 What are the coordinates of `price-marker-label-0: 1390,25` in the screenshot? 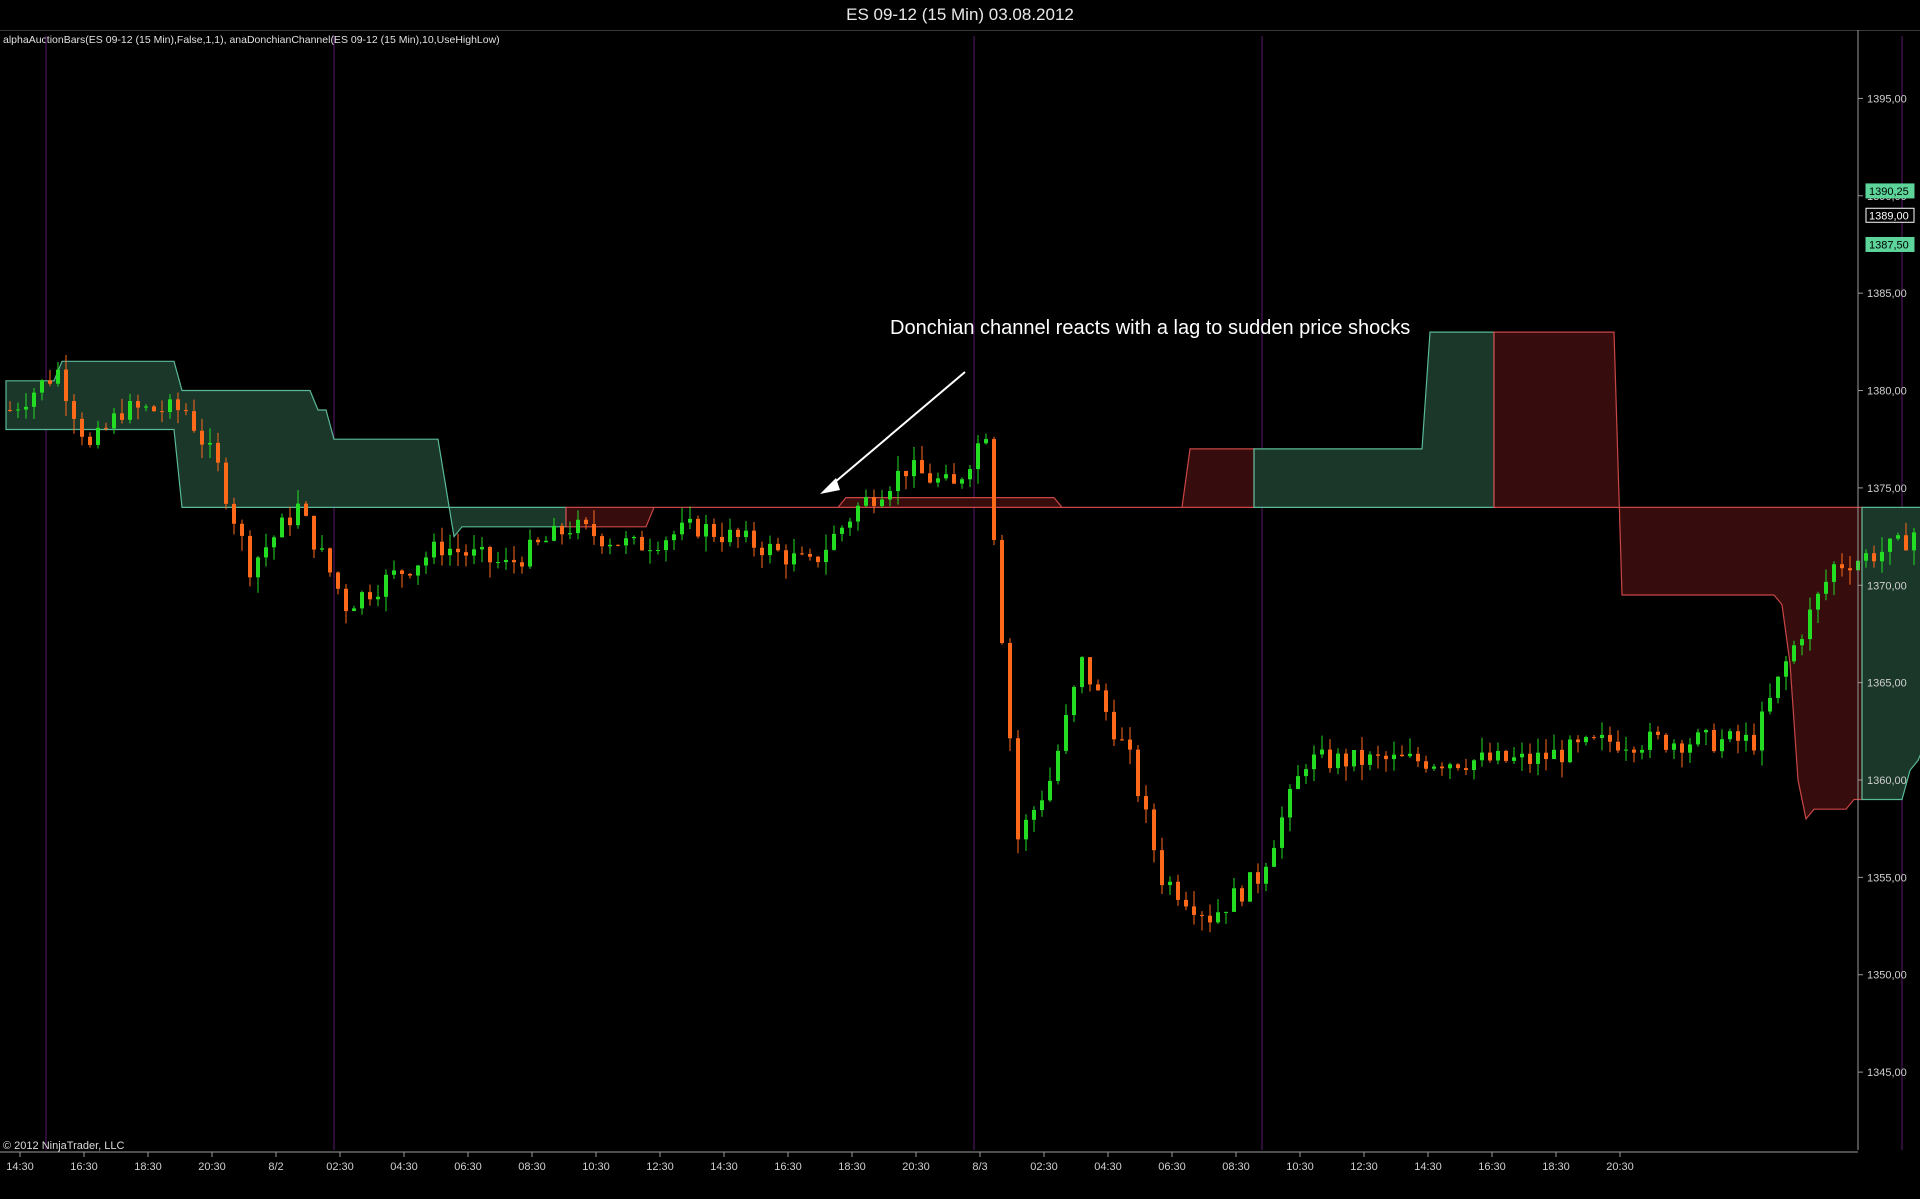 It's located at (1889, 192).